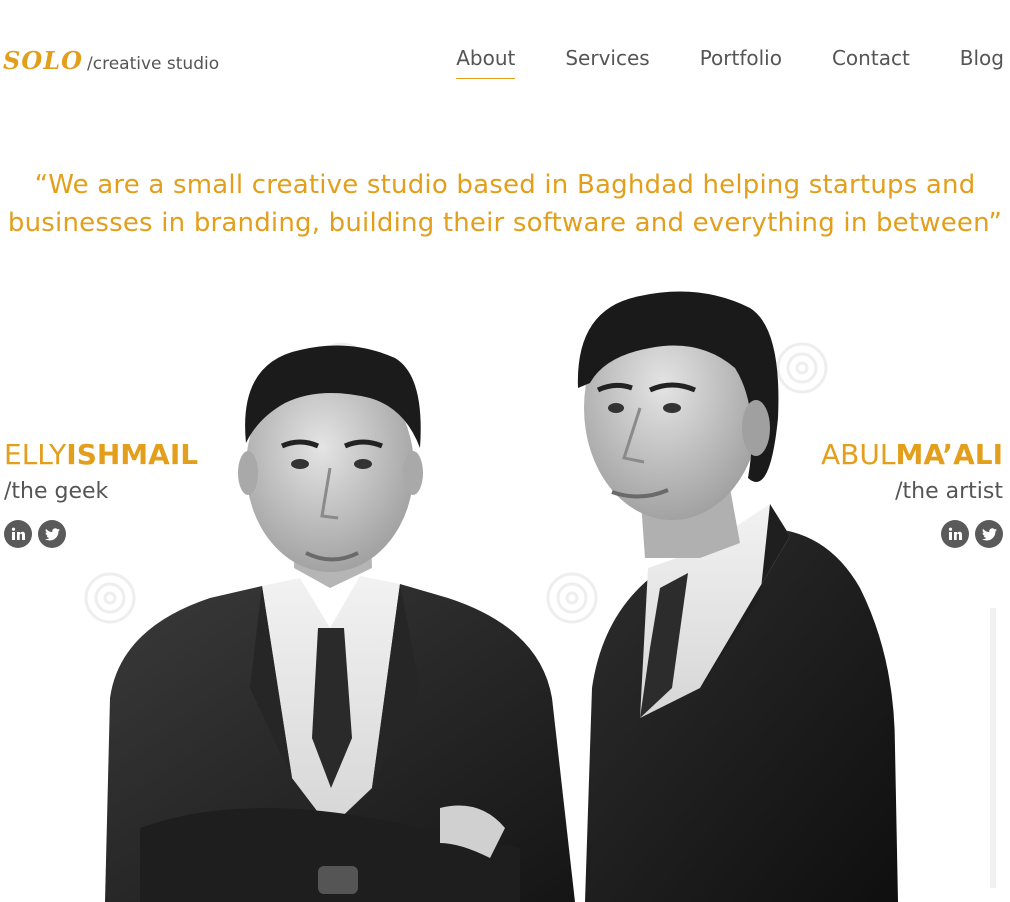 Image resolution: width=1010 pixels, height=902 pixels. I want to click on member-role: /the geek, so click(56, 491).